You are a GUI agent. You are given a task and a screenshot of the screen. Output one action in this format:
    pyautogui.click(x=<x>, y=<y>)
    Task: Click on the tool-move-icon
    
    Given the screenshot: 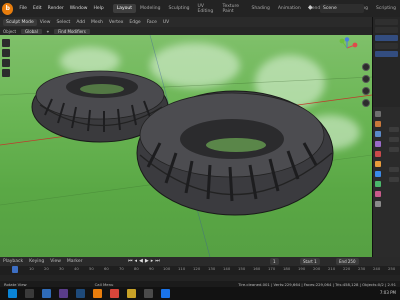 What is the action you would take?
    pyautogui.click(x=6, y=63)
    